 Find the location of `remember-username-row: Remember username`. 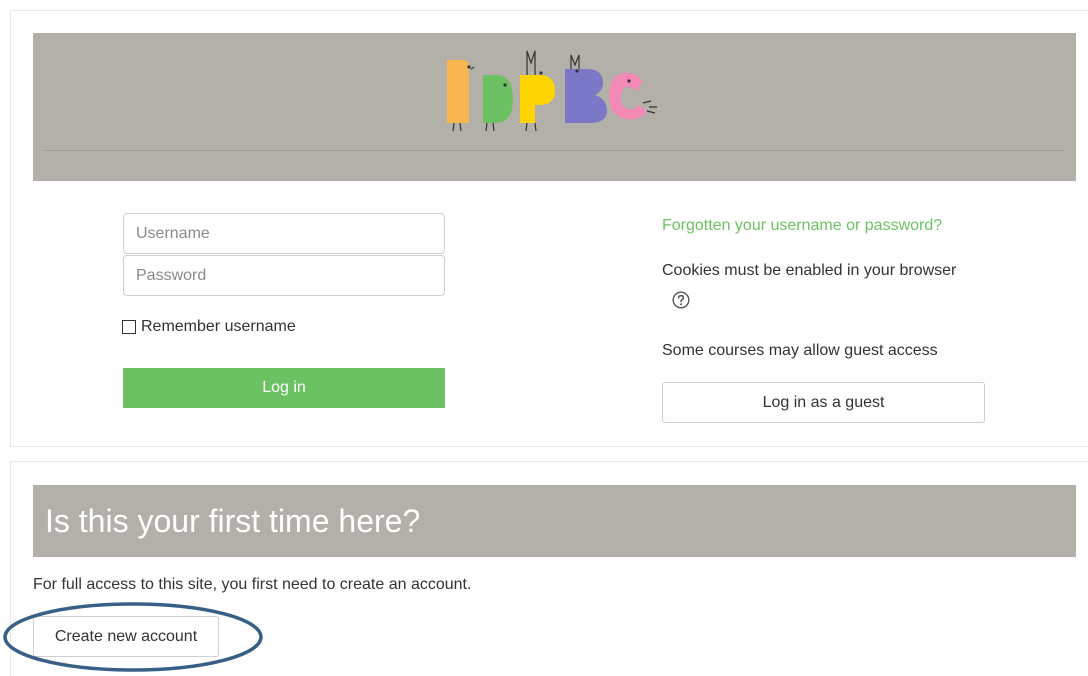

remember-username-row: Remember username is located at coordinates (209, 327).